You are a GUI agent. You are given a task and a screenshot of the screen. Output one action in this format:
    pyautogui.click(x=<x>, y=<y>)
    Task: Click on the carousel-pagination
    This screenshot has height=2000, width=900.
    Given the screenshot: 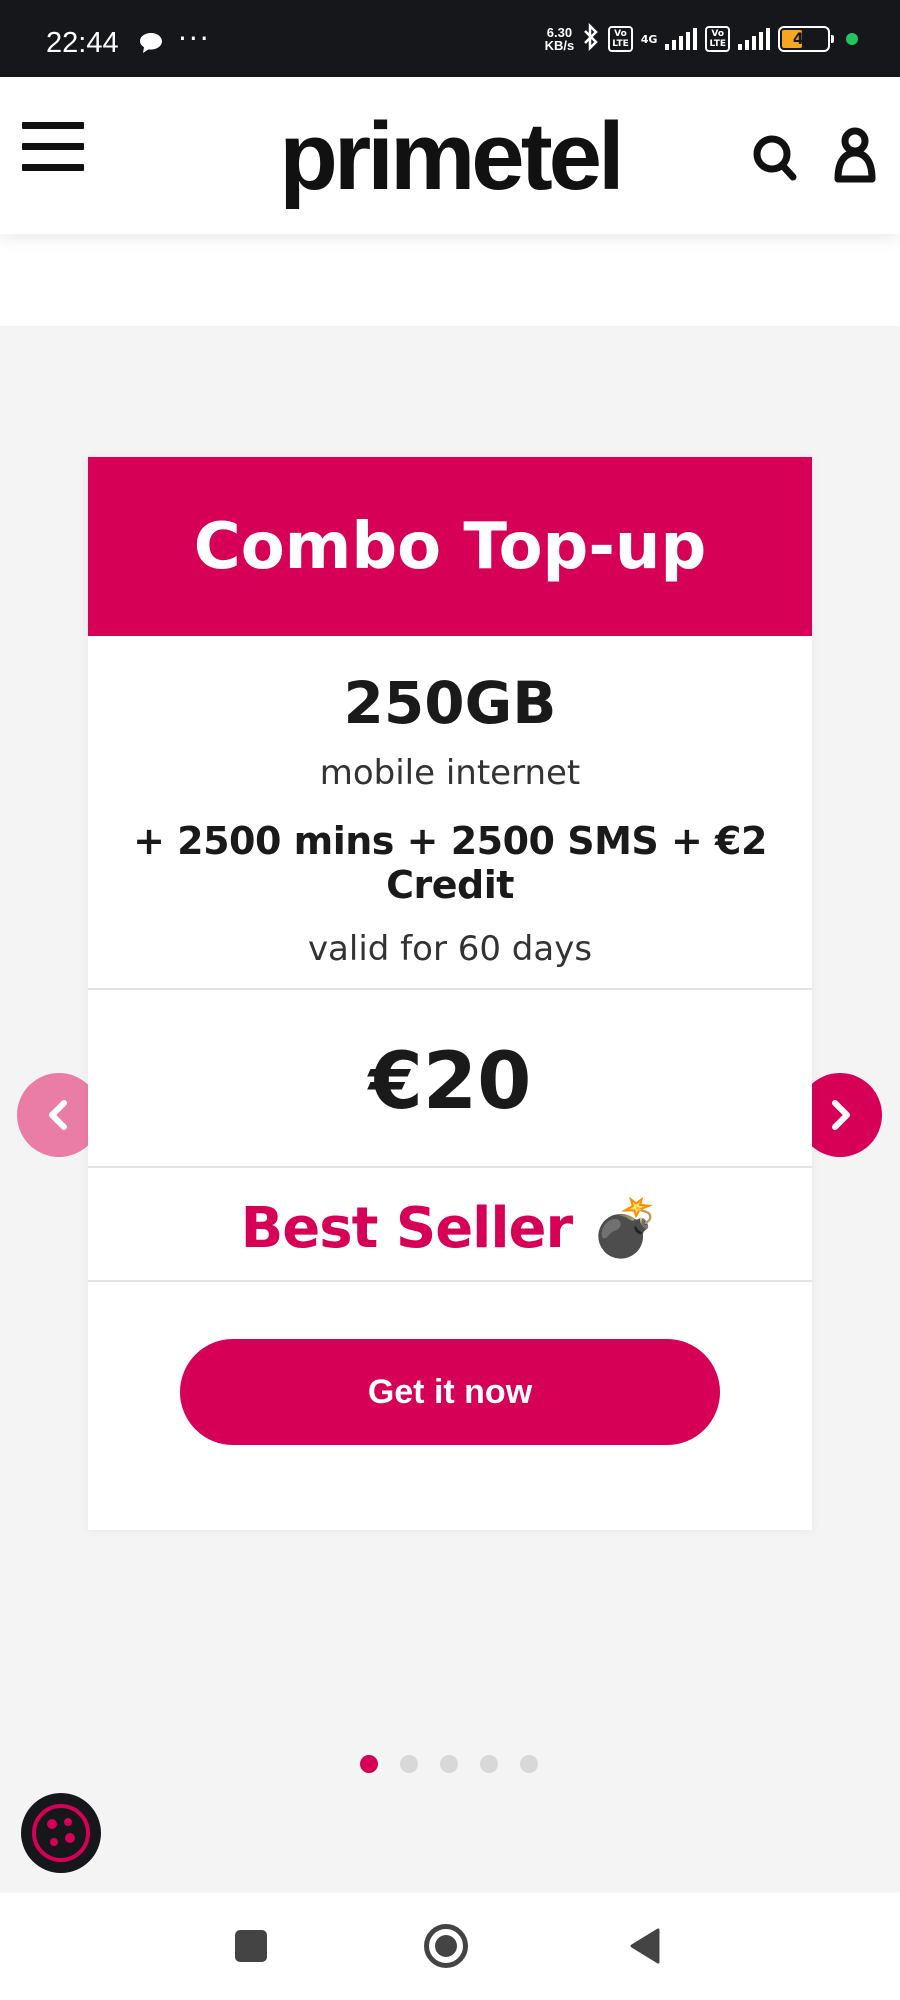 What is the action you would take?
    pyautogui.click(x=449, y=1764)
    